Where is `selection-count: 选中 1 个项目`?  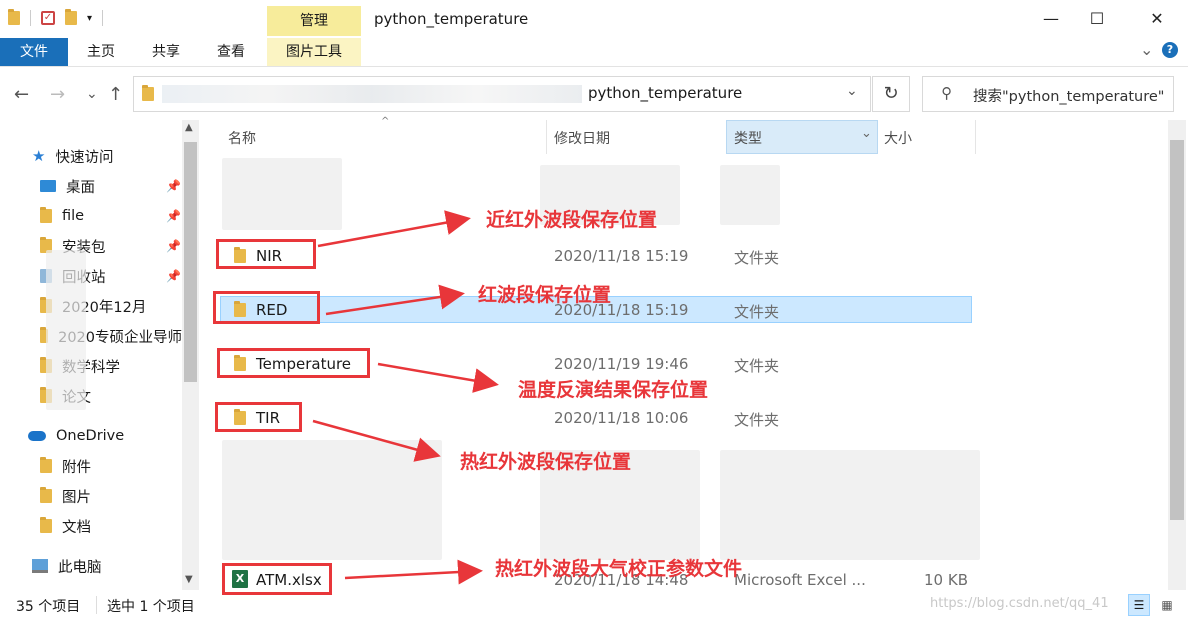
selection-count: 选中 1 个项目 is located at coordinates (151, 607).